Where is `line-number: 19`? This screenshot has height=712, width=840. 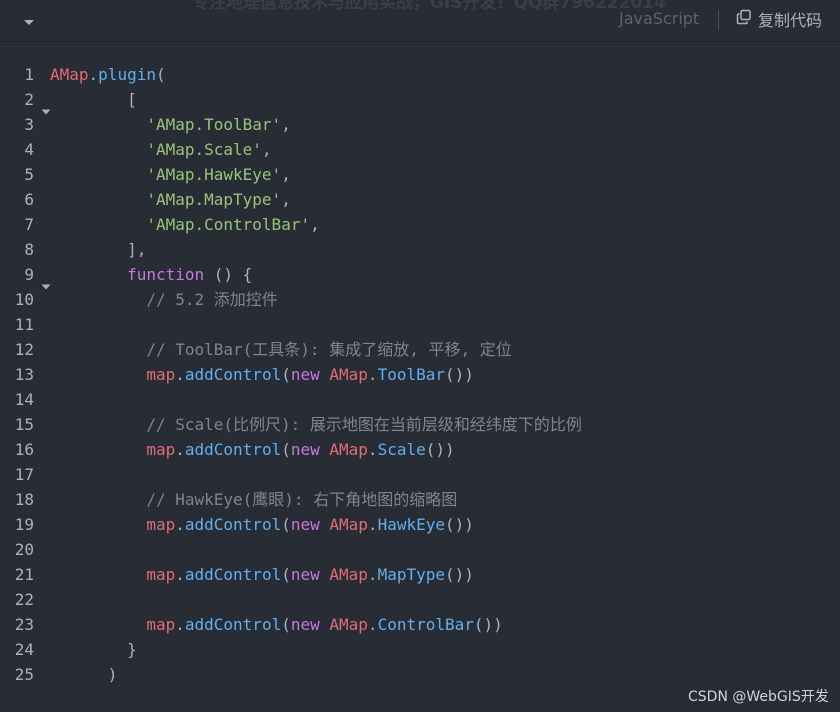
line-number: 19 is located at coordinates (24, 524).